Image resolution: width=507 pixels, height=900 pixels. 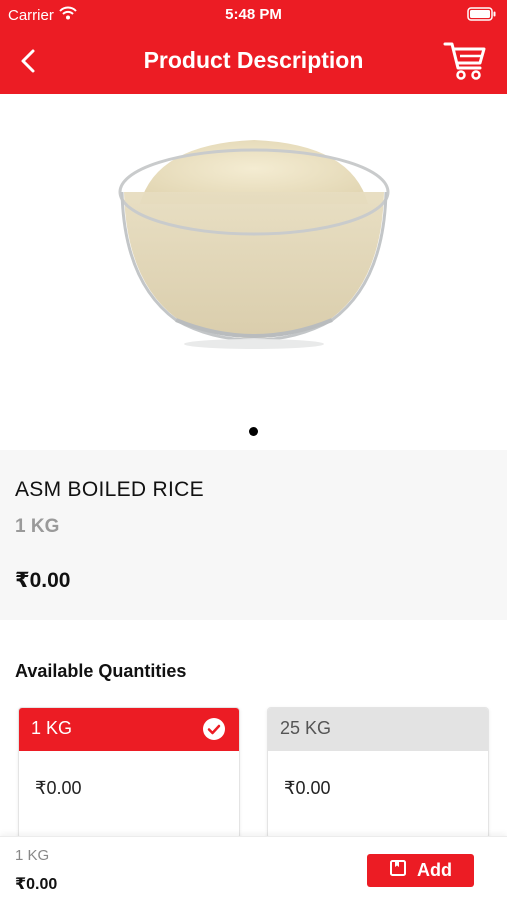 What do you see at coordinates (101, 671) in the screenshot?
I see `quantities-heading: Available Quantities` at bounding box center [101, 671].